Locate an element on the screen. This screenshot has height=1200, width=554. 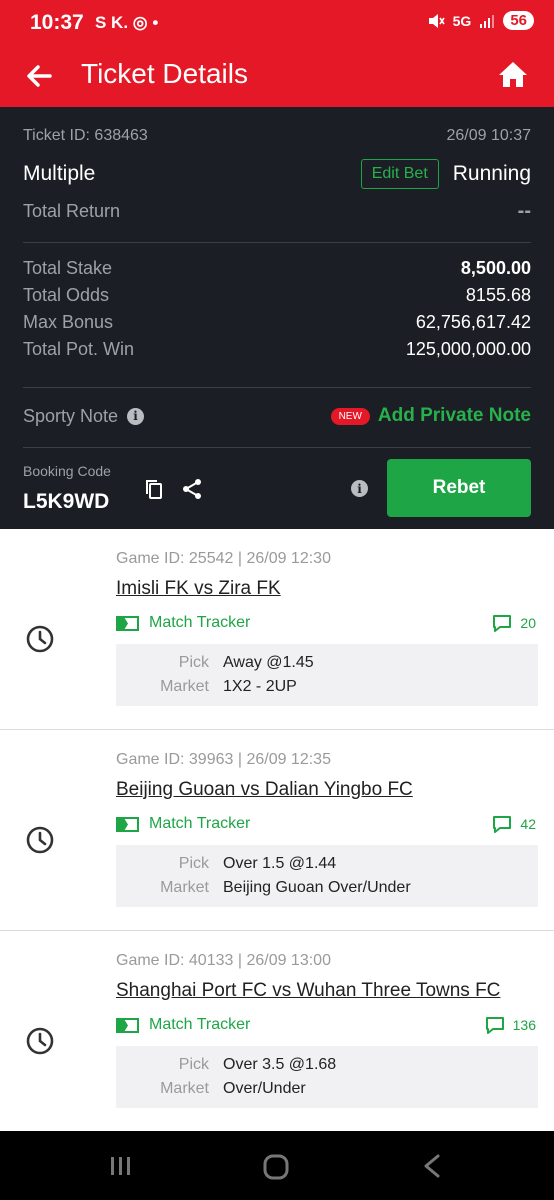
pick-value: Over 3.5 @1.68 is located at coordinates (280, 1064).